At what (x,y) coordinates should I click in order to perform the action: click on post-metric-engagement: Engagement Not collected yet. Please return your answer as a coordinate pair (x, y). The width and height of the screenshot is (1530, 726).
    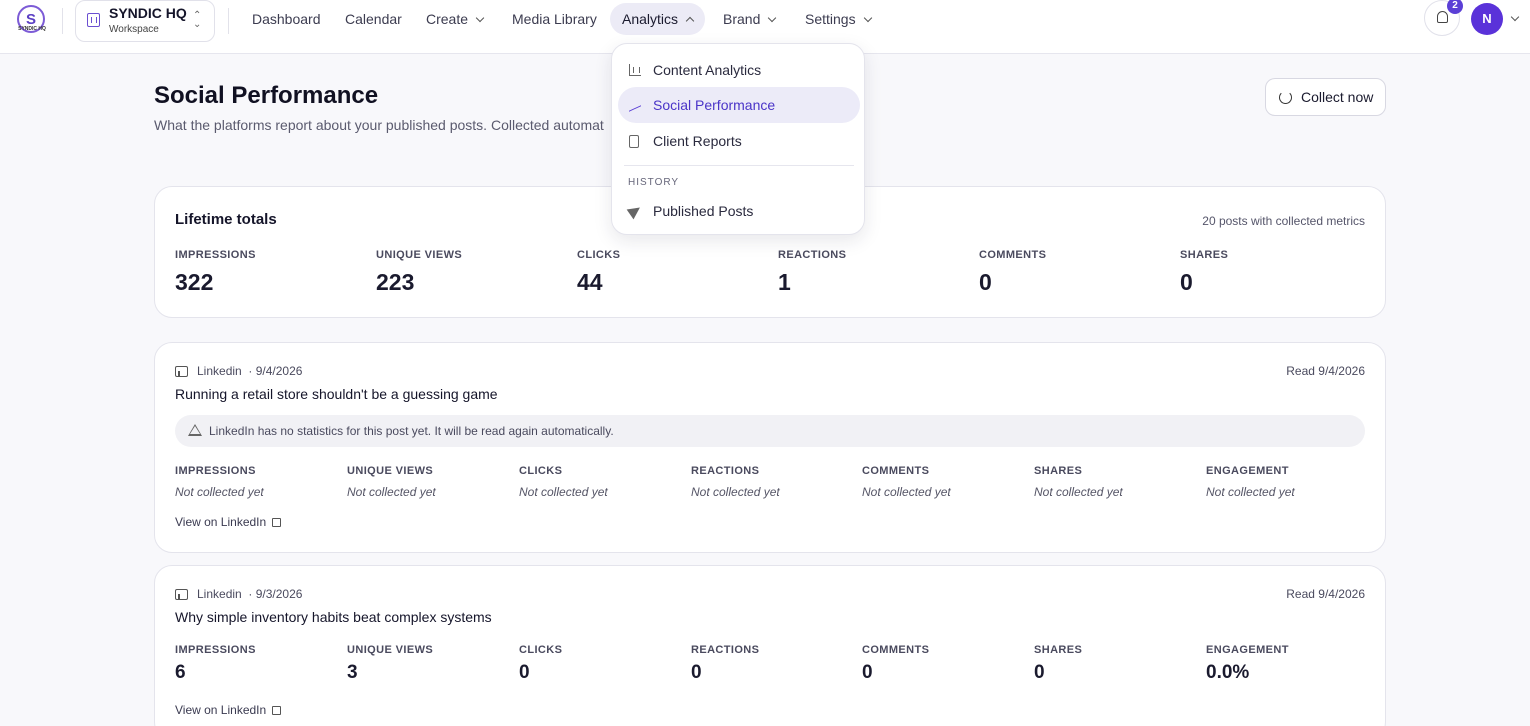
    Looking at the image, I should click on (1250, 482).